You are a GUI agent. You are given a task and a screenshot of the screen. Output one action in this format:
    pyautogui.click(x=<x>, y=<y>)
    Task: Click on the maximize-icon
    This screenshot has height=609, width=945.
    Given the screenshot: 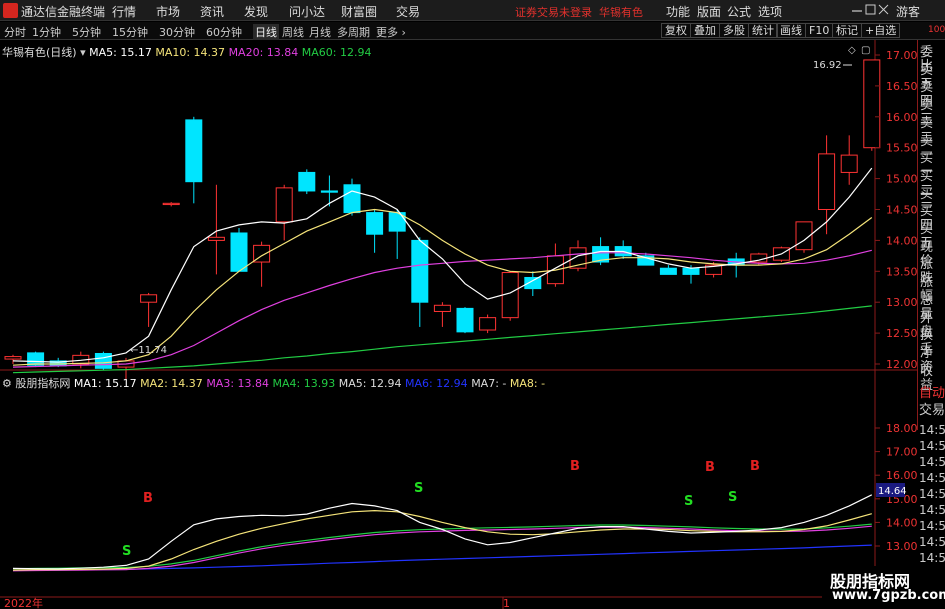 What is the action you would take?
    pyautogui.click(x=870, y=9)
    